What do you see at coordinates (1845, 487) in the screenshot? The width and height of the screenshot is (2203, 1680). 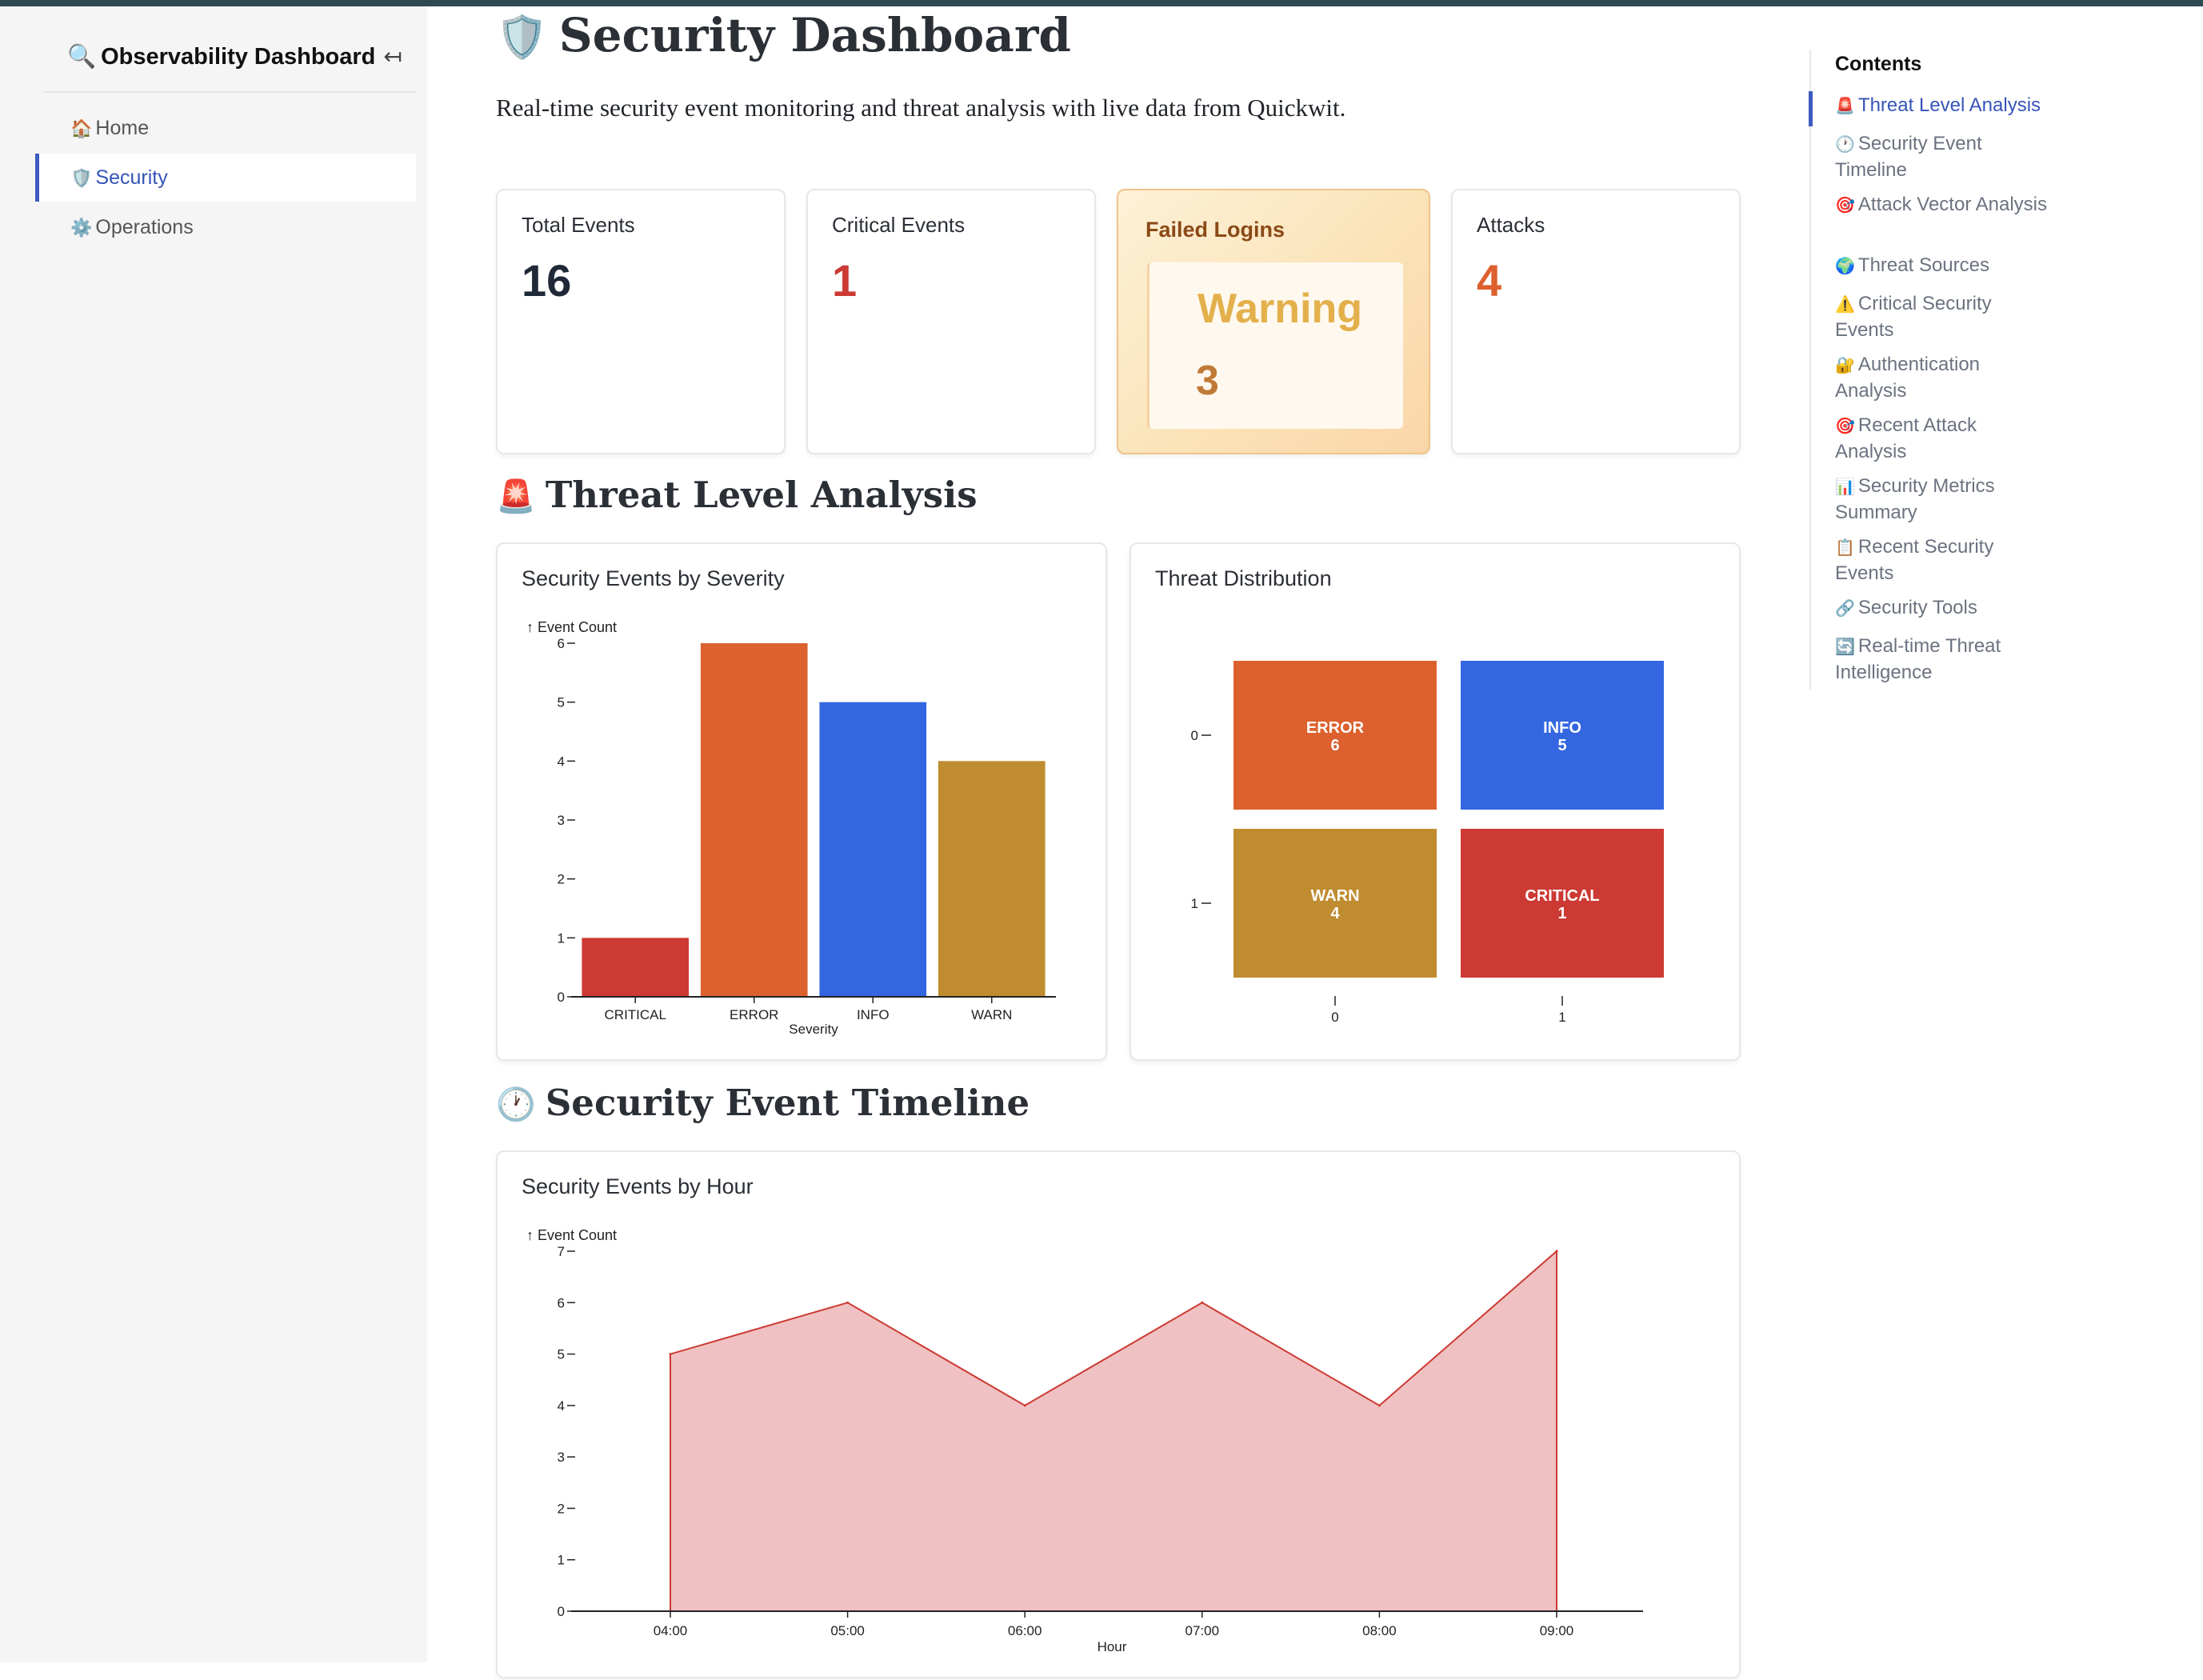 I see `bar-chart-icon: 📊` at bounding box center [1845, 487].